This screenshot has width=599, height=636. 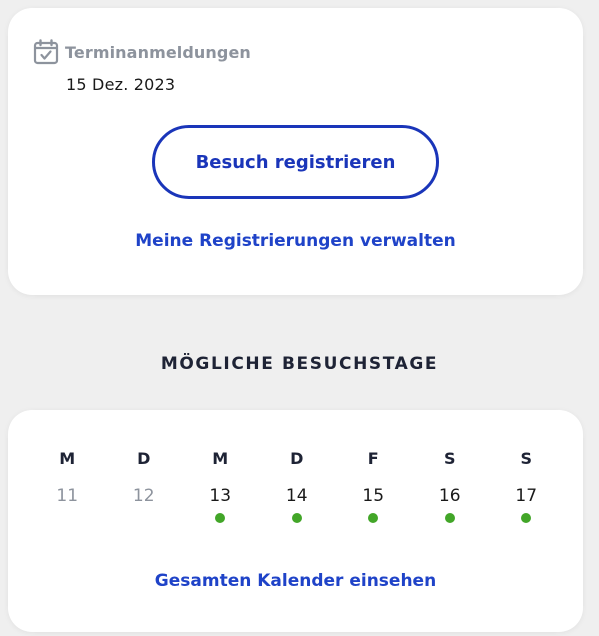 What do you see at coordinates (143, 496) in the screenshot?
I see `day-number: 12` at bounding box center [143, 496].